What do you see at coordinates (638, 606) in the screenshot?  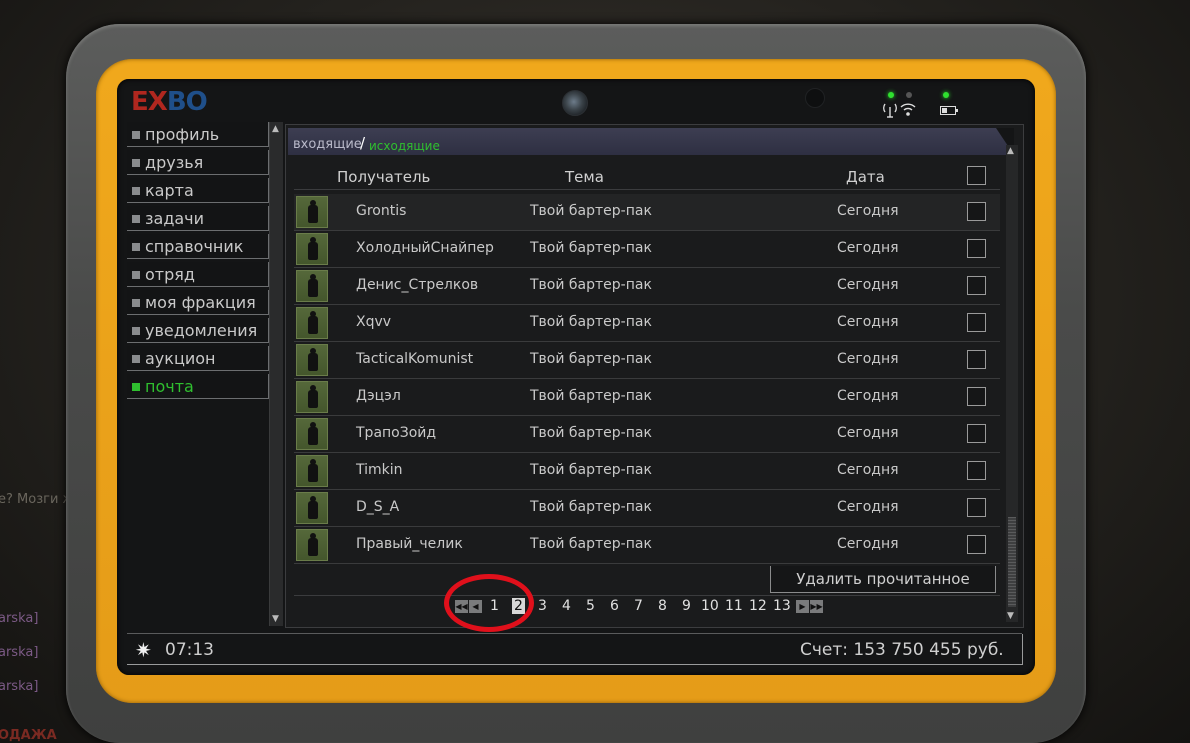 I see `page-link: 7` at bounding box center [638, 606].